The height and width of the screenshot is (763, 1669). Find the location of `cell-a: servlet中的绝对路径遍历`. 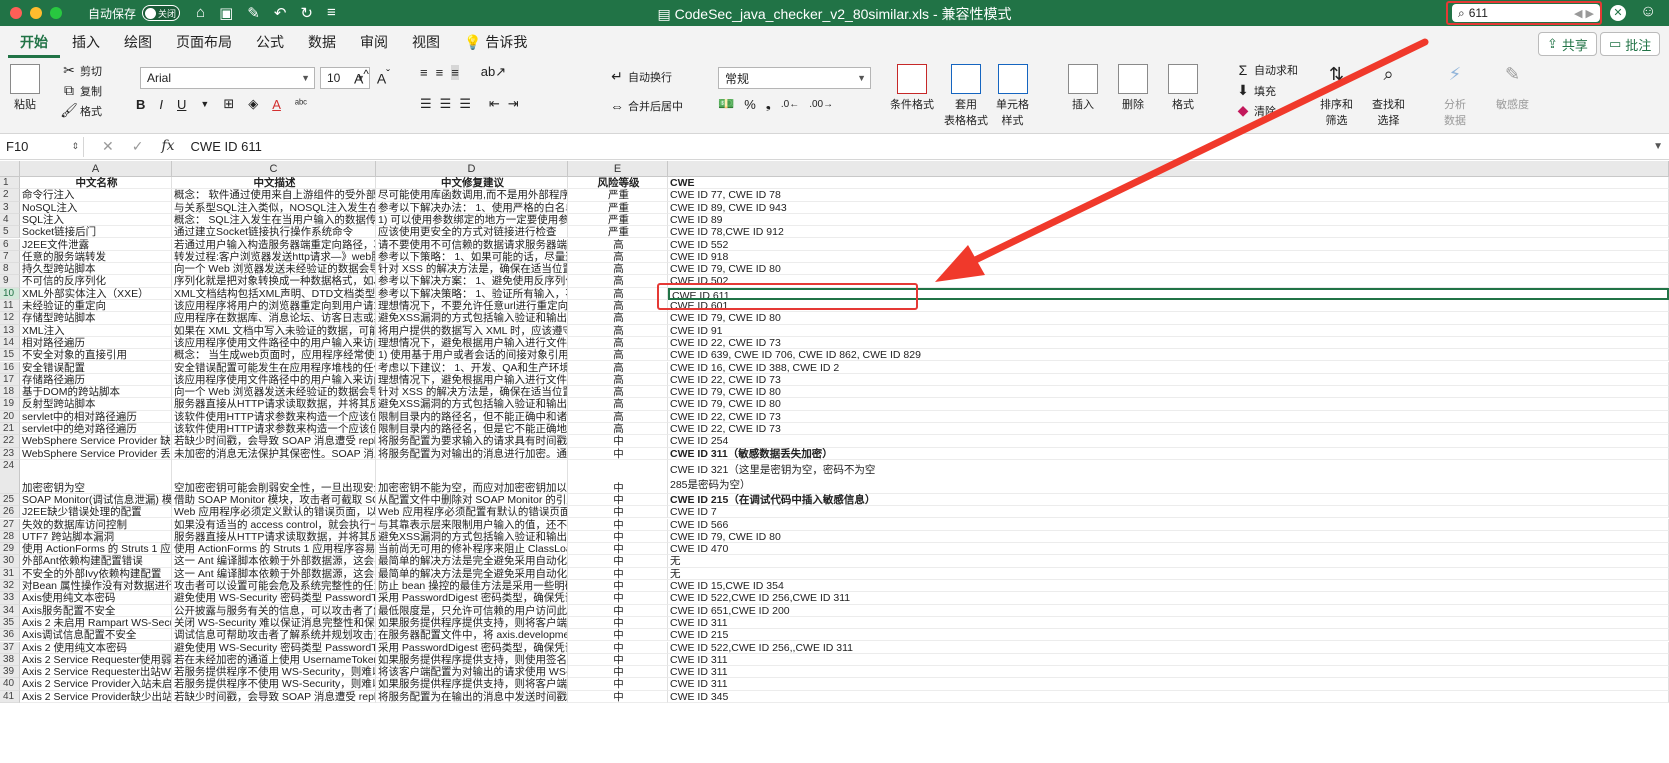

cell-a: servlet中的绝对路径遍历 is located at coordinates (96, 429).